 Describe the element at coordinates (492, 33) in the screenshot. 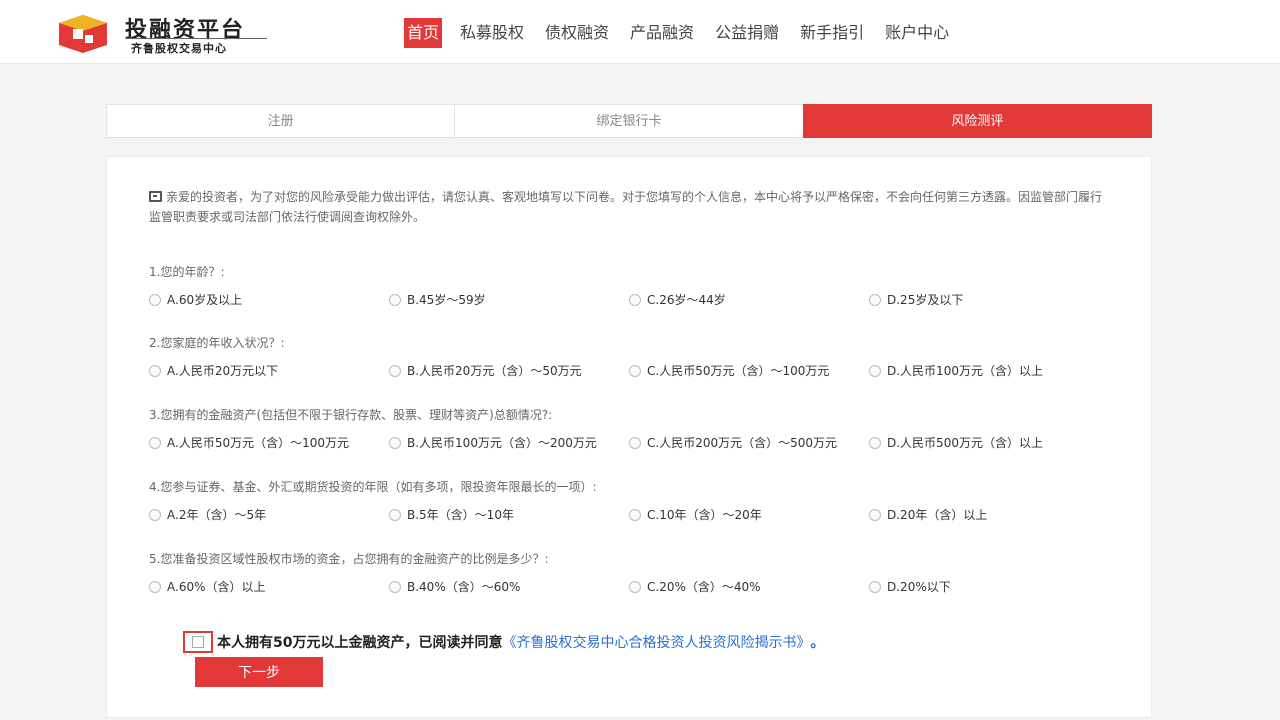

I see `nav-item-private-equity: 私募股权` at that location.